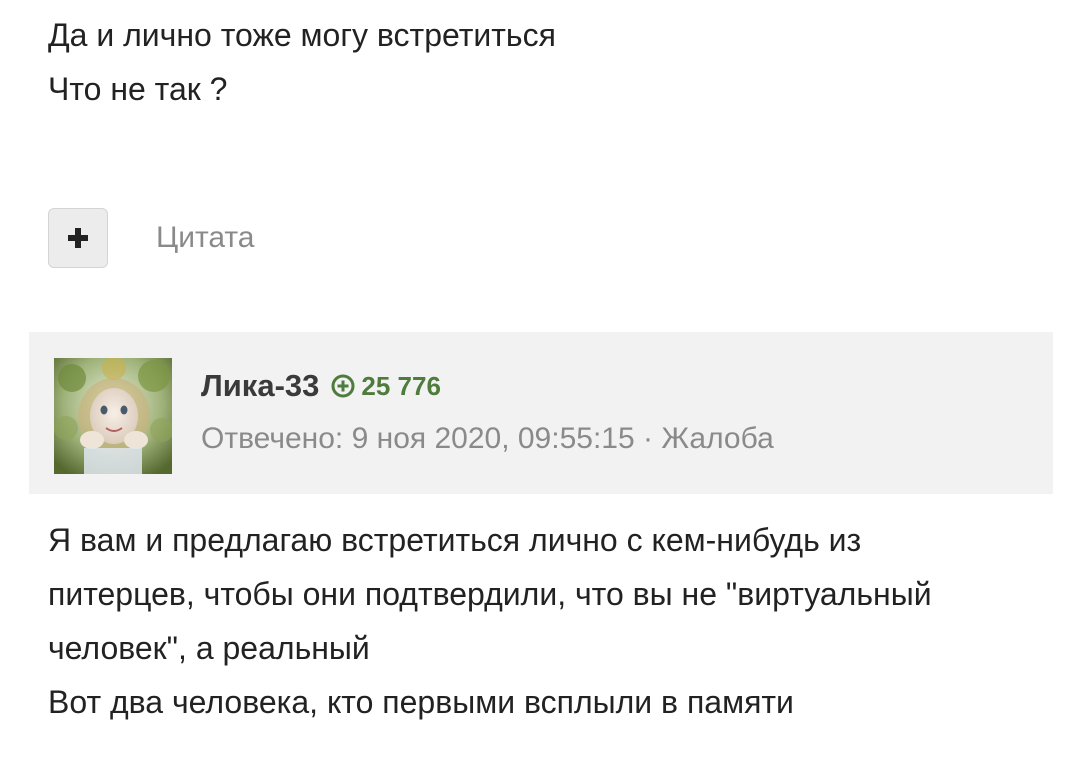 This screenshot has width=1080, height=766. I want to click on previous-answer-line: Что не так ?, so click(138, 89).